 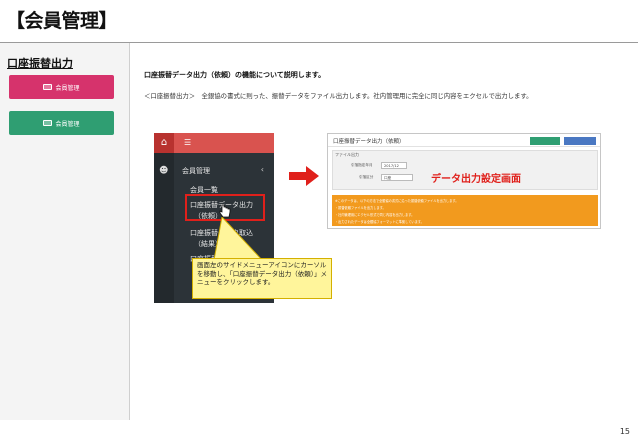 I want to click on month-input: 2017/12, so click(x=394, y=165).